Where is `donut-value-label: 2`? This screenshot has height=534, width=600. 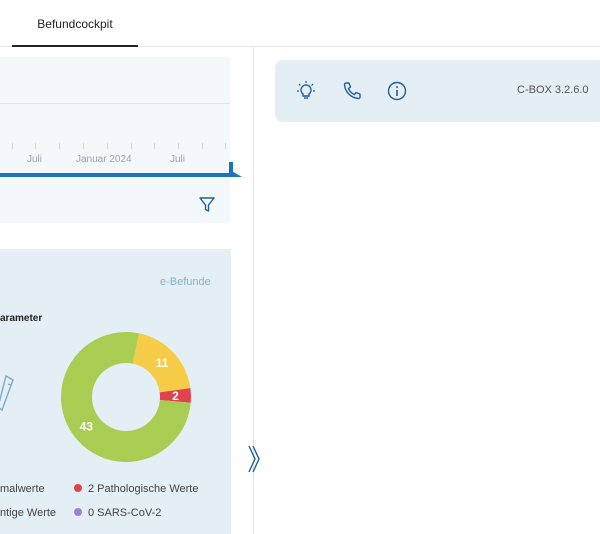 donut-value-label: 2 is located at coordinates (175, 396).